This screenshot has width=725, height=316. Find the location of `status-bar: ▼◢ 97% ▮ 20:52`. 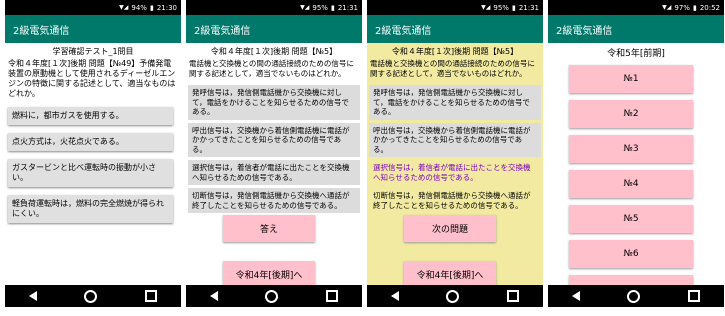

status-bar: ▼◢ 97% ▮ 20:52 is located at coordinates (636, 7).